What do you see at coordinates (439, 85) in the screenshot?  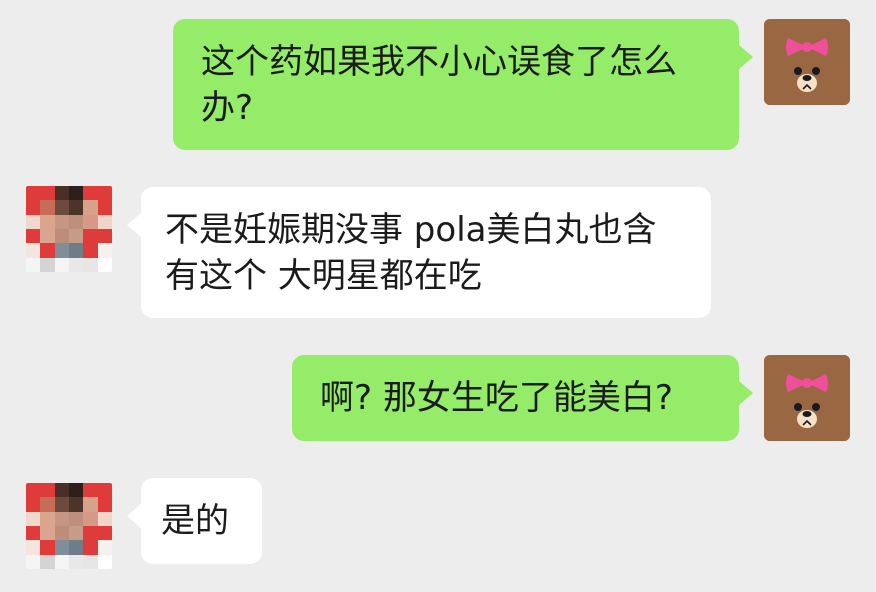 I see `message-text: 这个药如果我不小心误食了怎么办?` at bounding box center [439, 85].